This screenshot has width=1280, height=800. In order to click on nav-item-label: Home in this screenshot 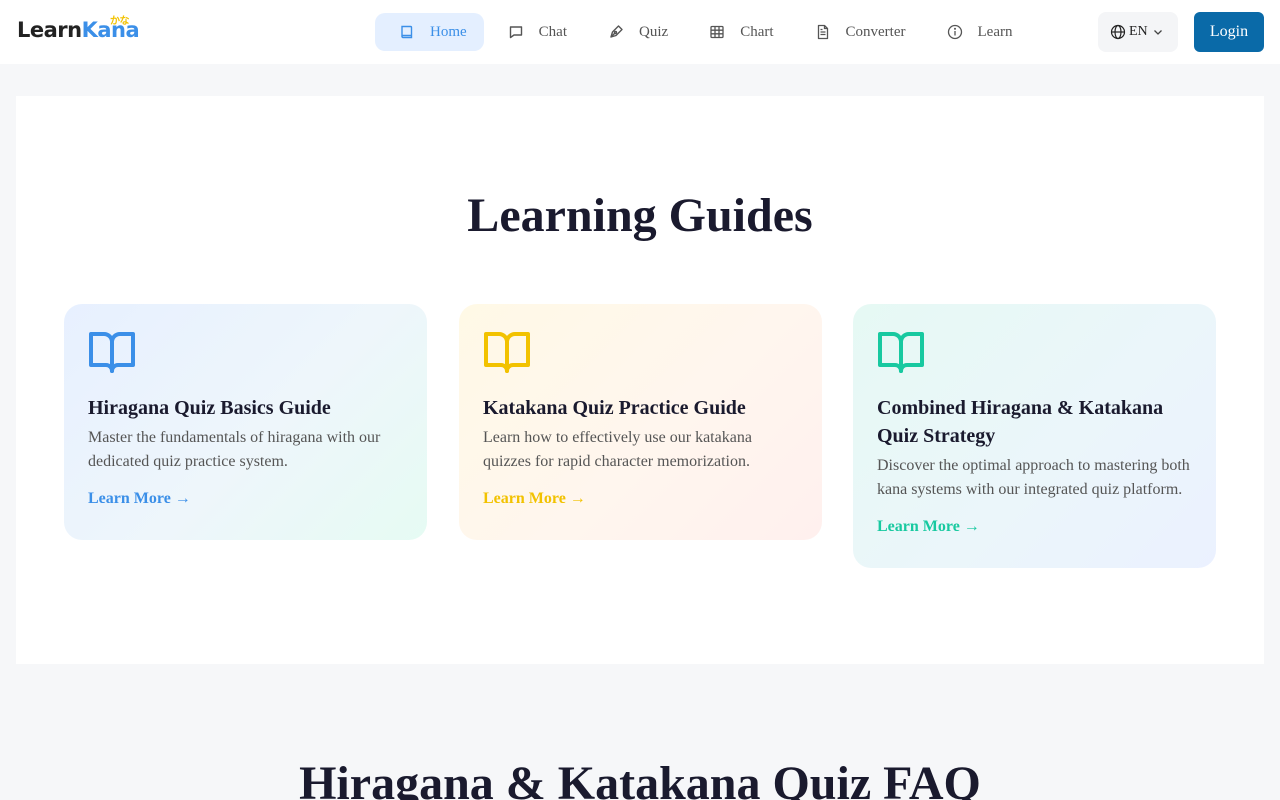, I will do `click(448, 31)`.